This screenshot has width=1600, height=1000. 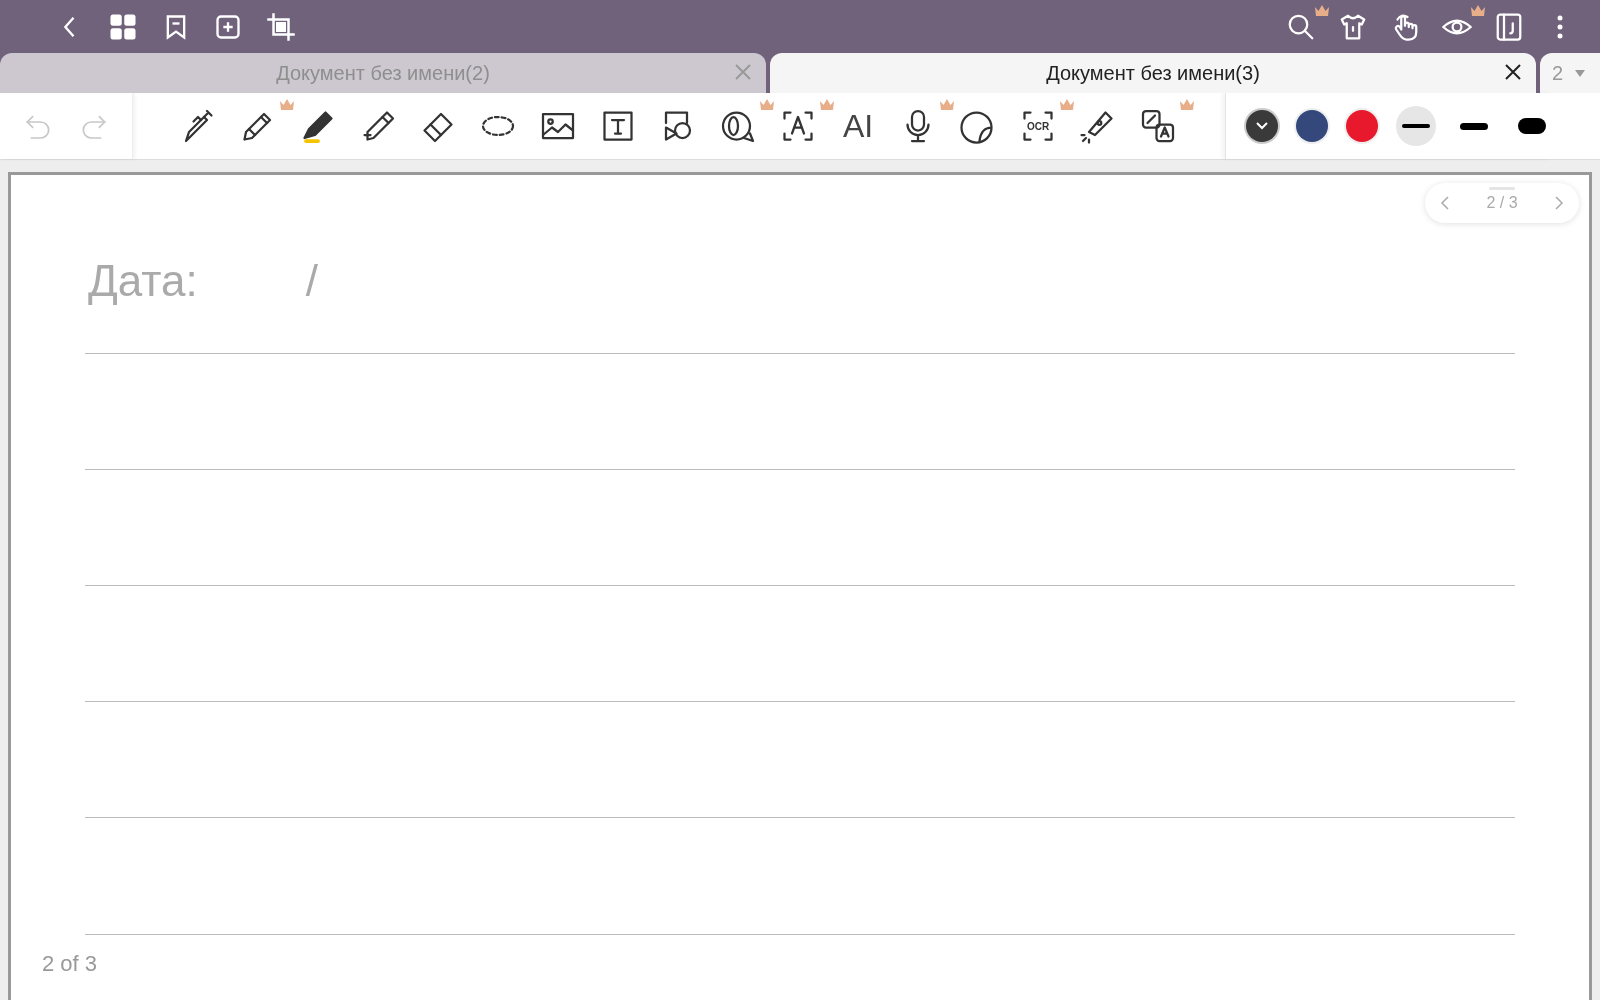 I want to click on more-icon, so click(x=1560, y=26).